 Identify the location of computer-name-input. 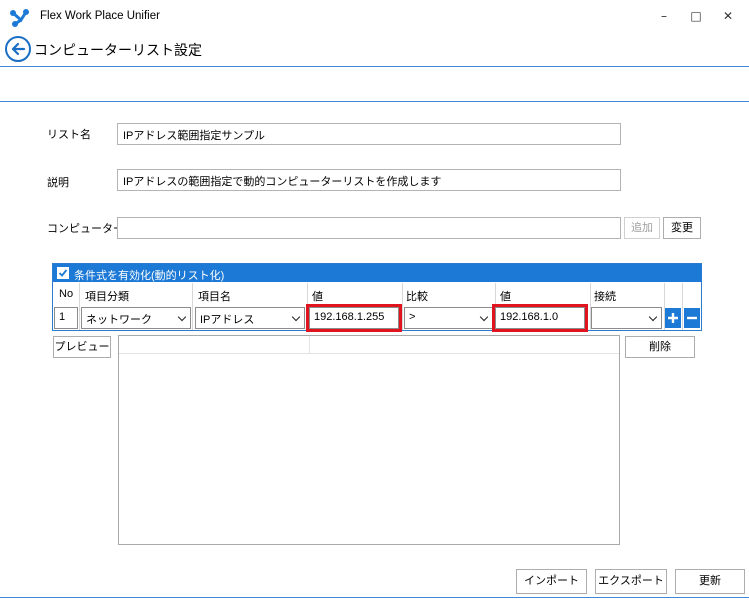
(369, 228).